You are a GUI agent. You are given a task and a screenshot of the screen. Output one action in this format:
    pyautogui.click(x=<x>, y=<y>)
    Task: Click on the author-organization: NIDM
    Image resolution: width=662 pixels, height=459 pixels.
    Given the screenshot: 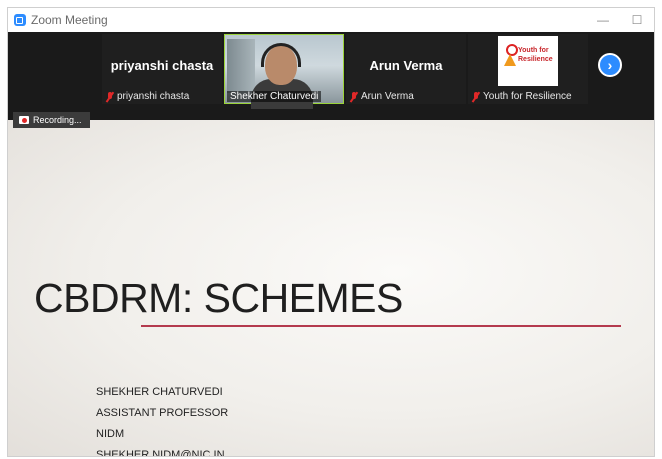 What is the action you would take?
    pyautogui.click(x=110, y=434)
    